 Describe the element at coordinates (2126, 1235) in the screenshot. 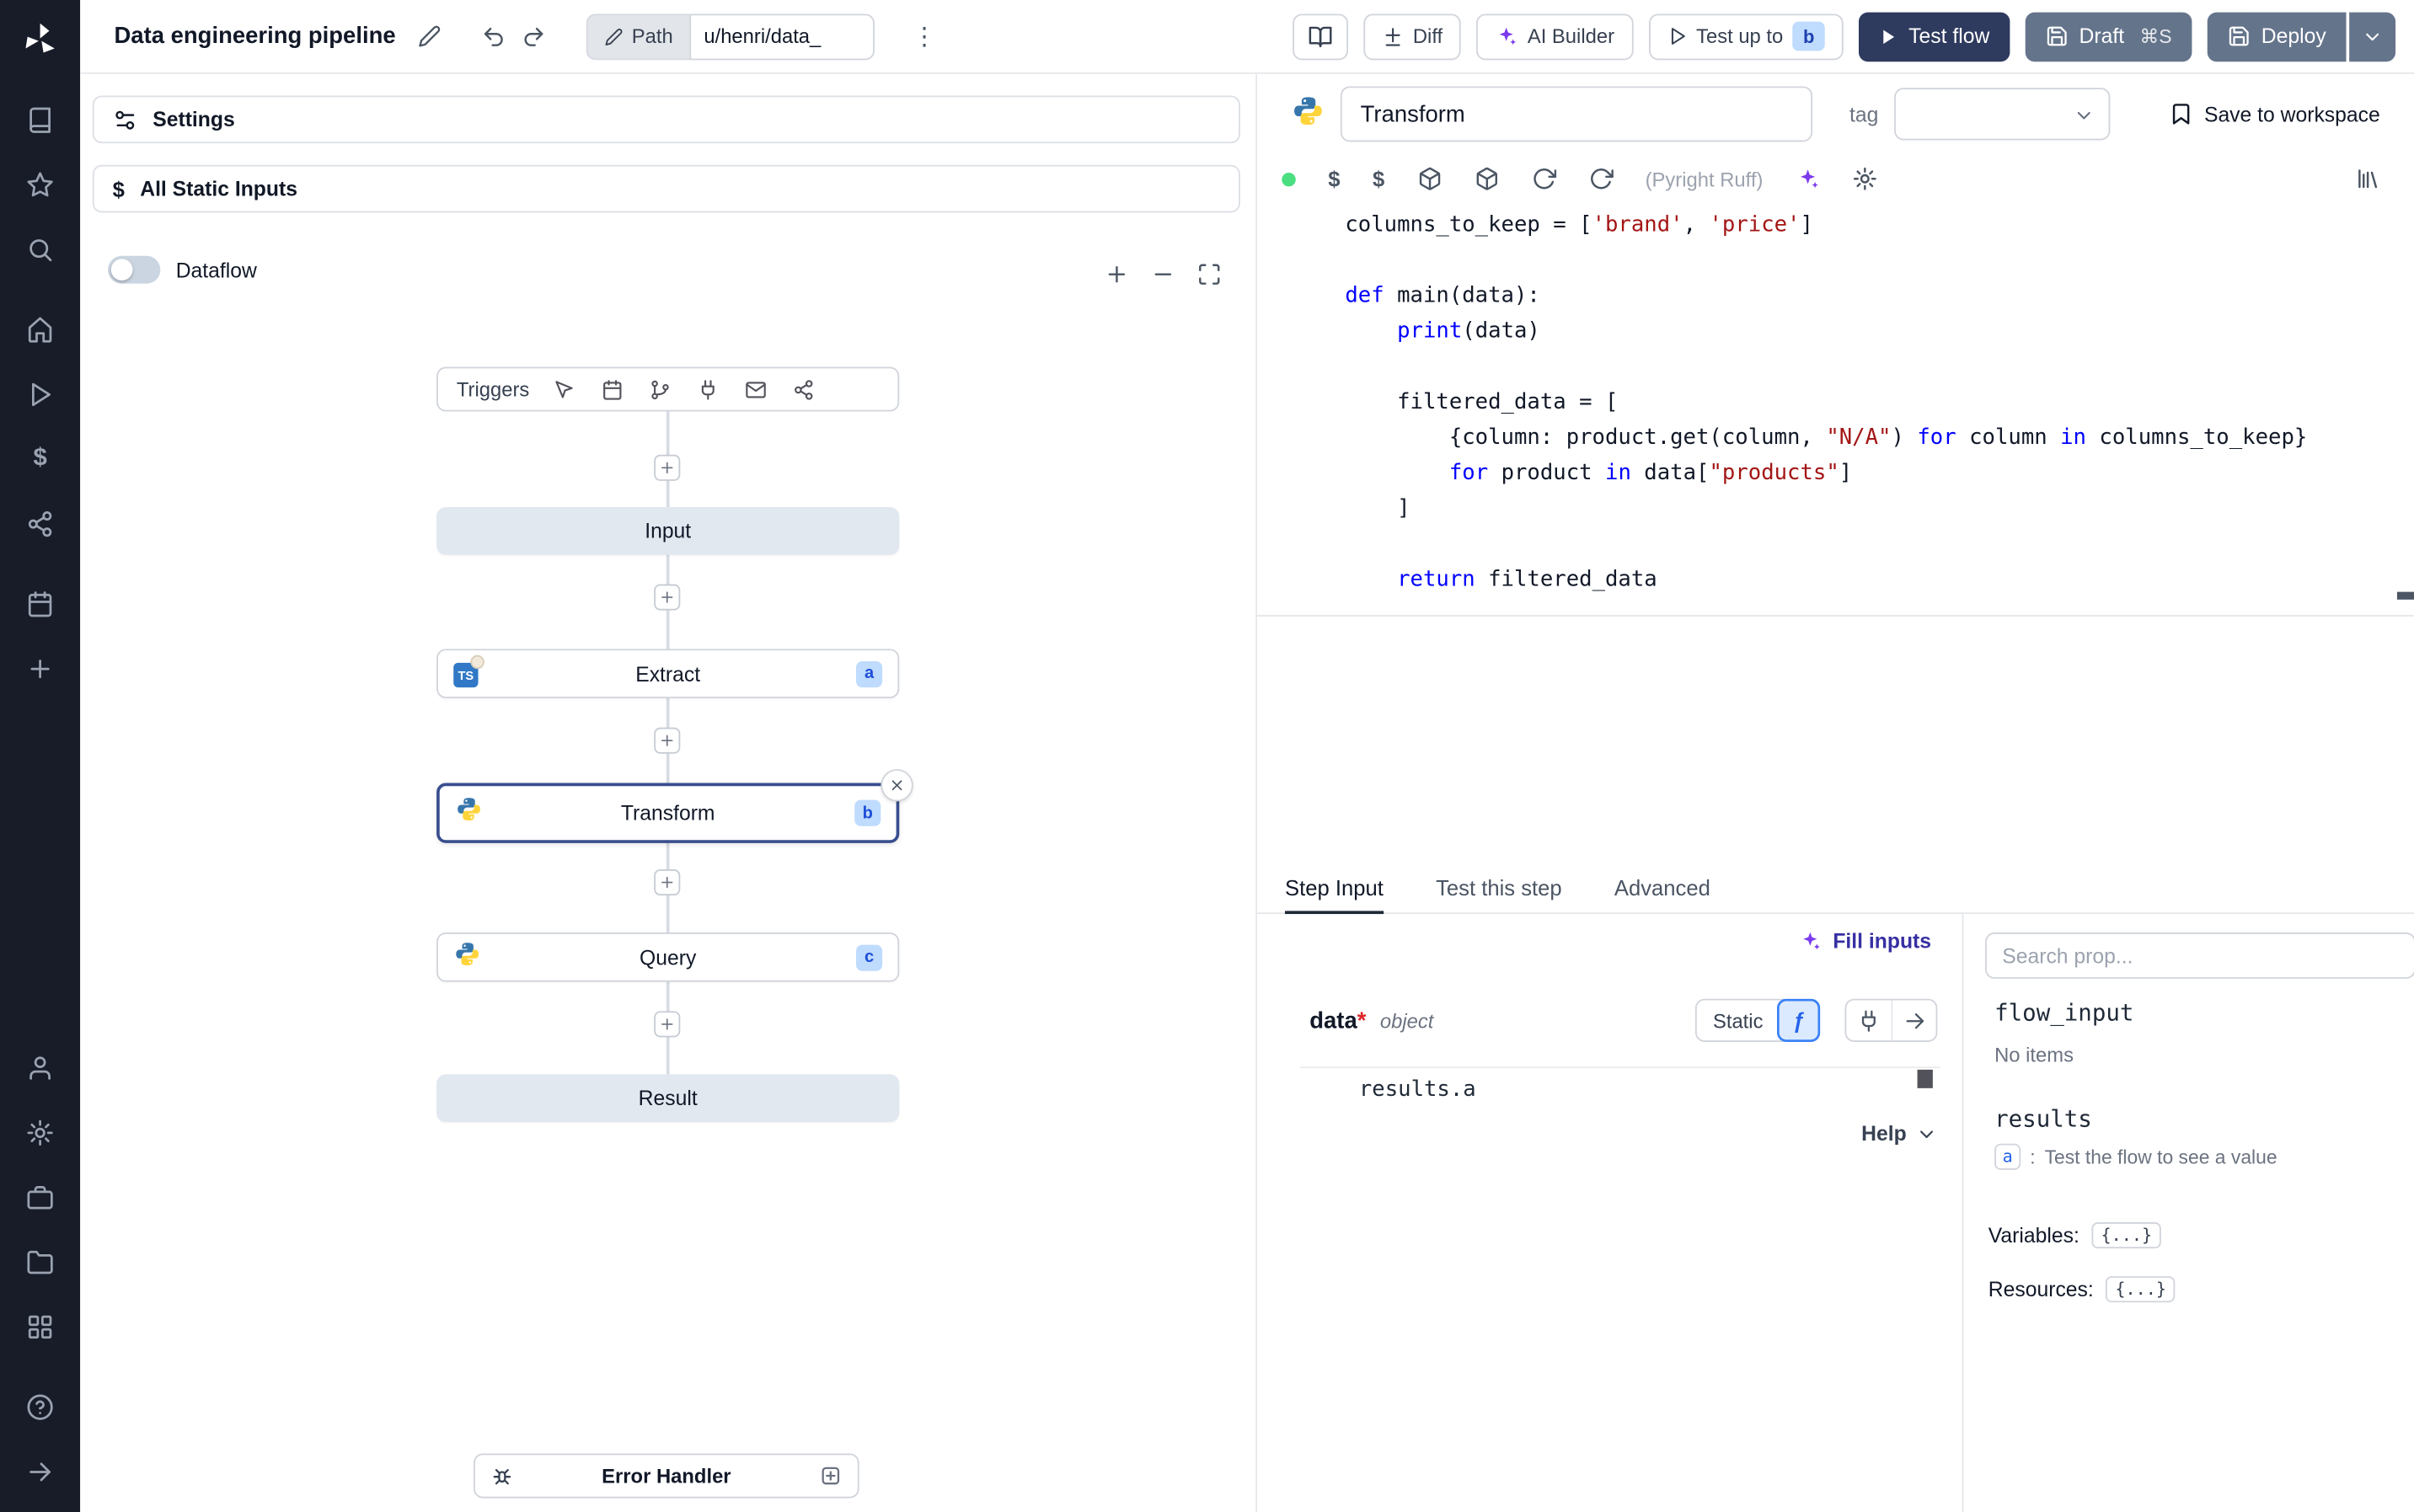

I see `variables-expand-badge: {...}` at that location.